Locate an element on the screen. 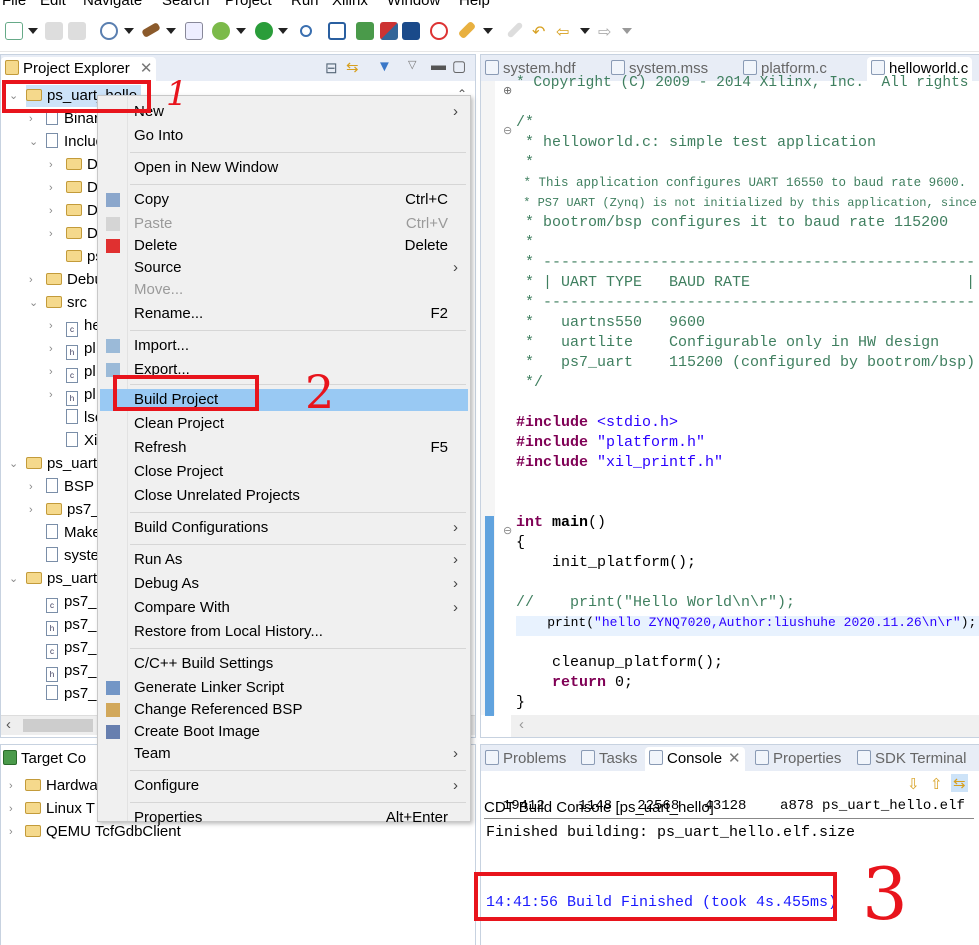  menu-xilinx: Xilinx is located at coordinates (350, 4).